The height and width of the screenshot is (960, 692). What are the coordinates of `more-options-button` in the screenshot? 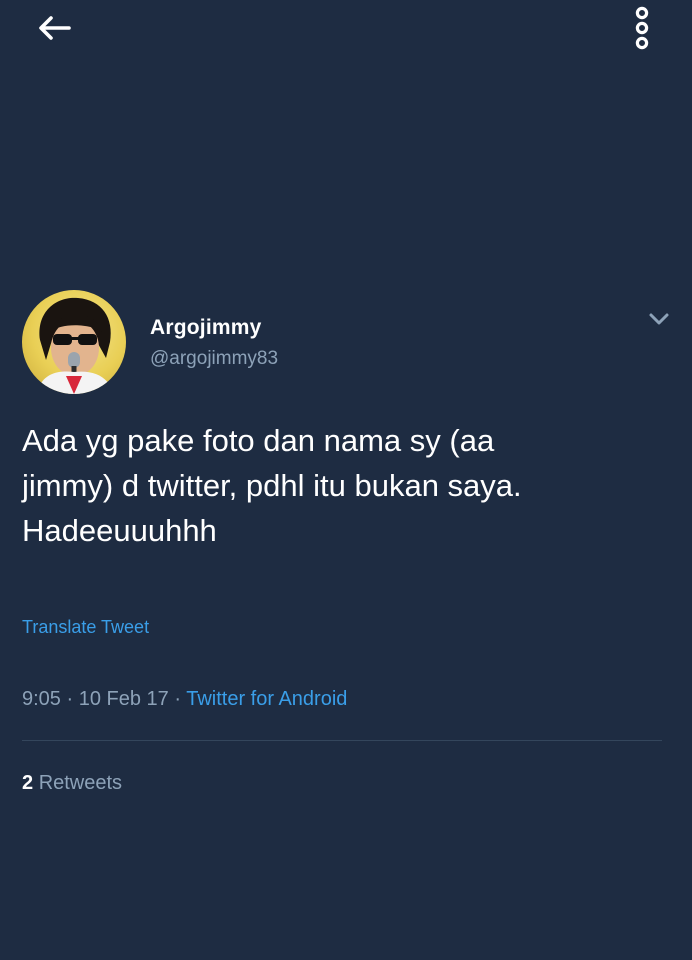 It's located at (642, 28).